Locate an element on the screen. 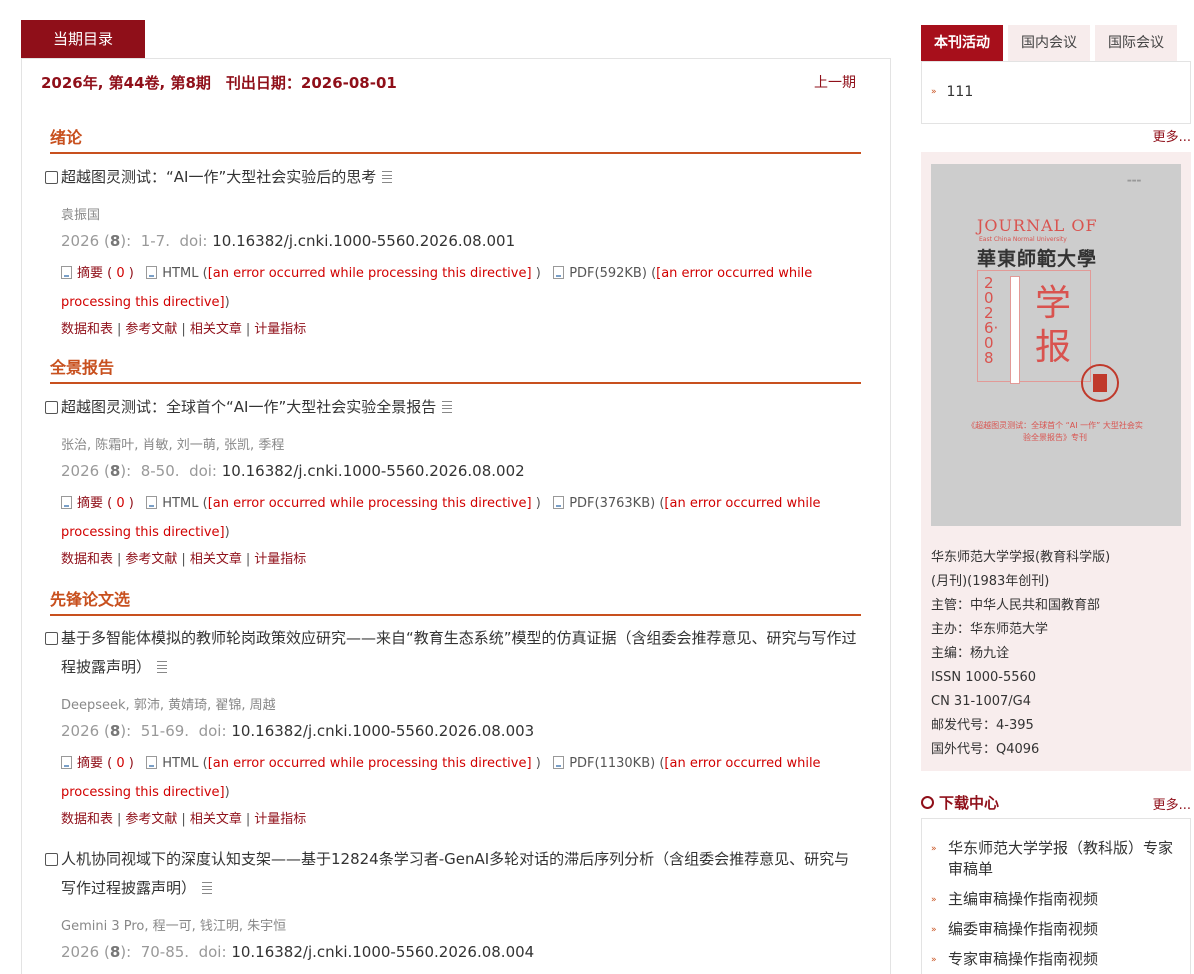  tab-journal-activities: 本刊活动 is located at coordinates (962, 43).